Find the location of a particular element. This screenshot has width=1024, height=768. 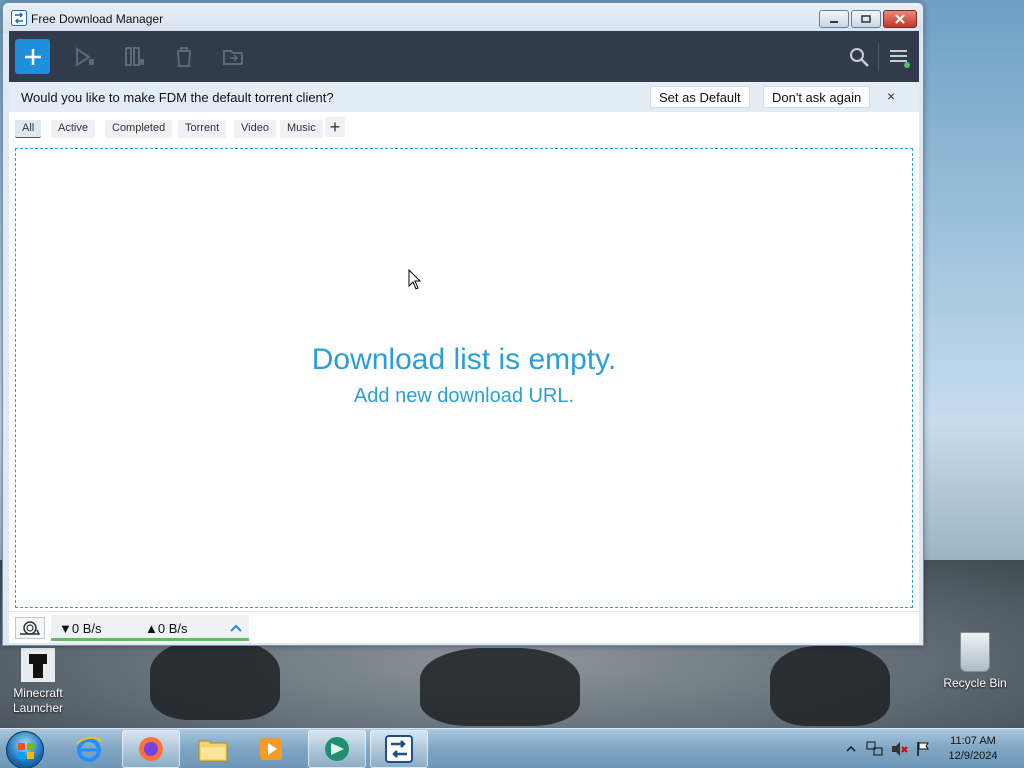

close-icon is located at coordinates (900, 19).